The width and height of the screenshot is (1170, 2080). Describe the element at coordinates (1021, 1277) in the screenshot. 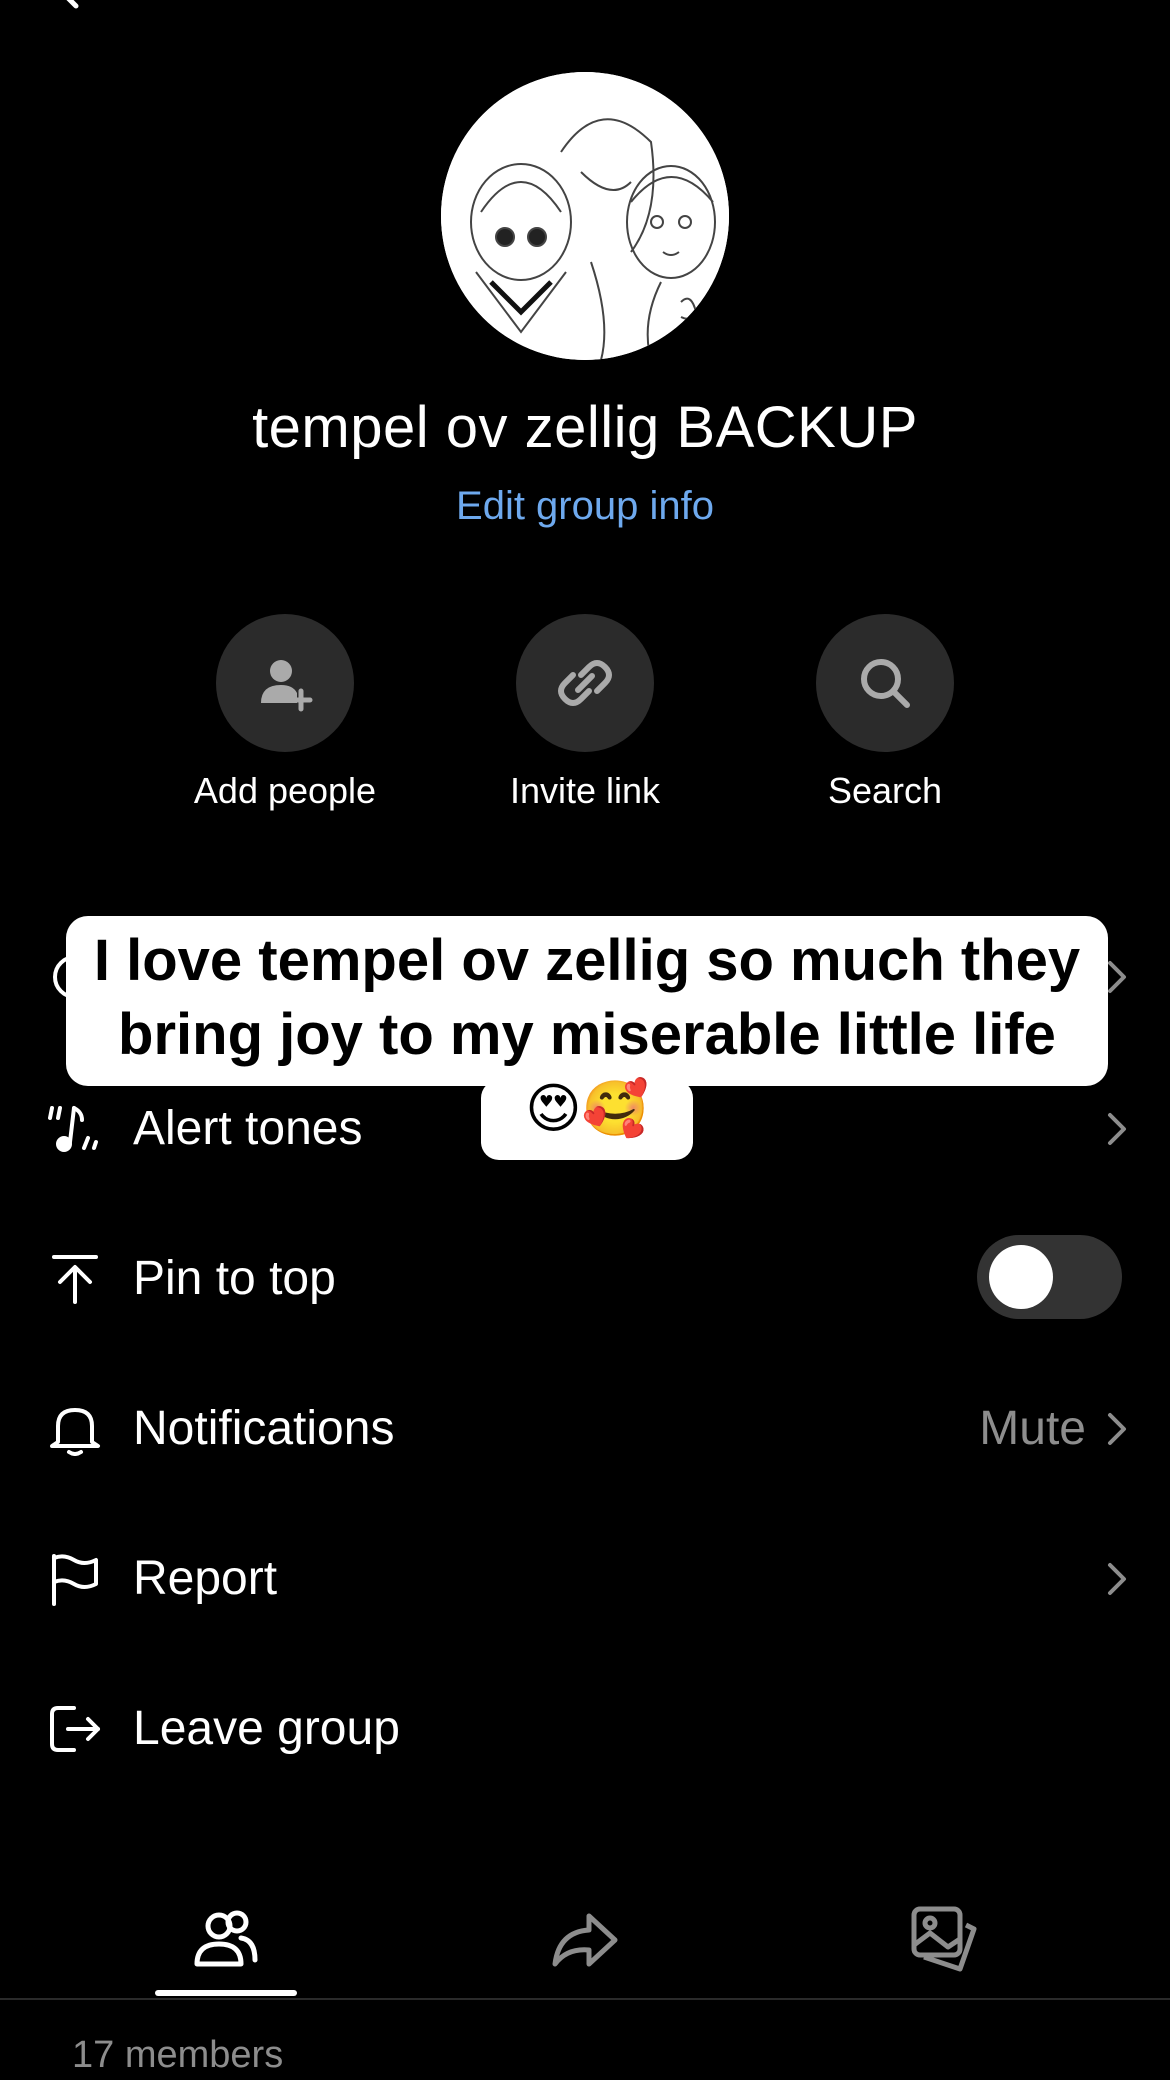

I see `toggle-knob` at that location.